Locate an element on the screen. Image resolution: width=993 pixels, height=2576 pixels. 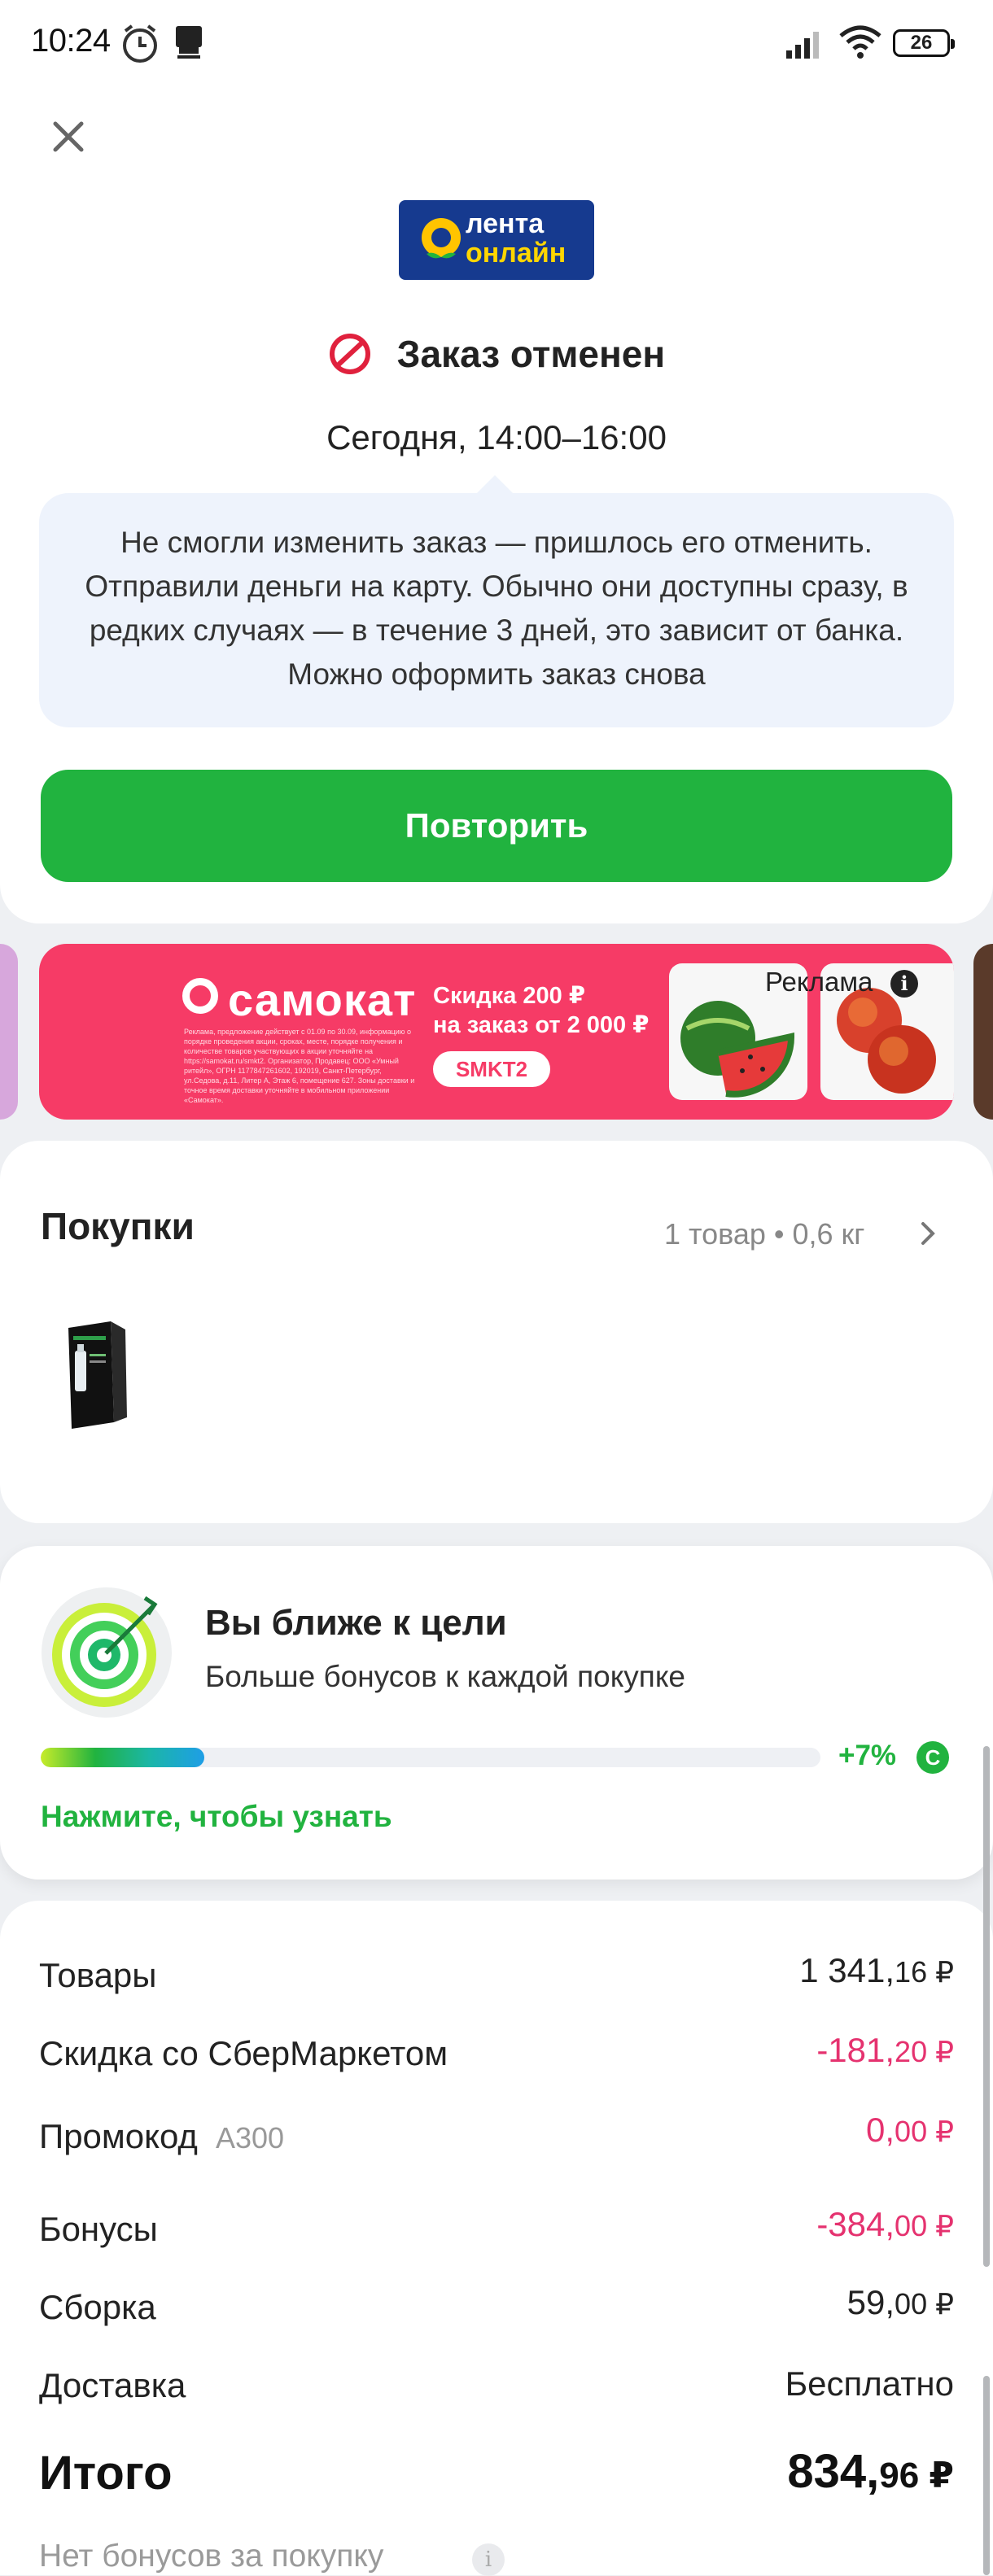
logo-text-online: онлайн is located at coordinates (516, 253).